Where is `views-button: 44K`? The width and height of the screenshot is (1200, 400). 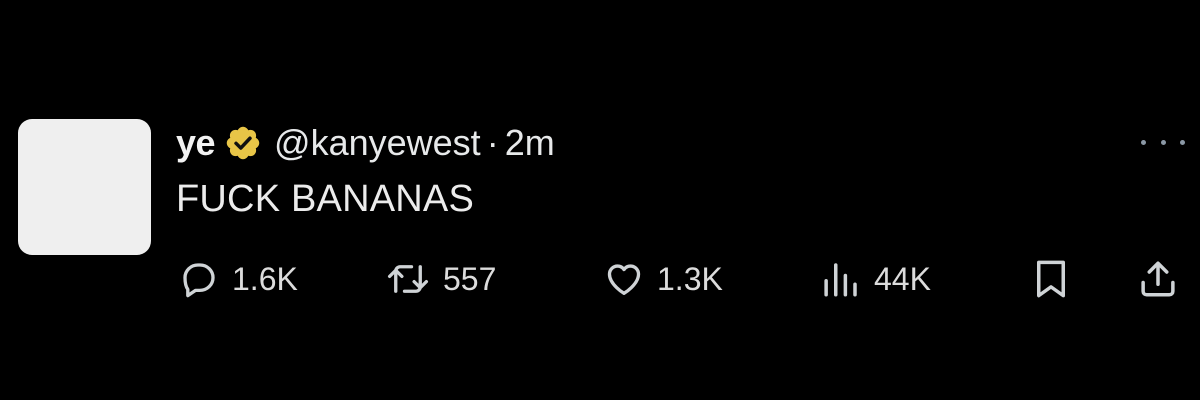 views-button: 44K is located at coordinates (875, 279).